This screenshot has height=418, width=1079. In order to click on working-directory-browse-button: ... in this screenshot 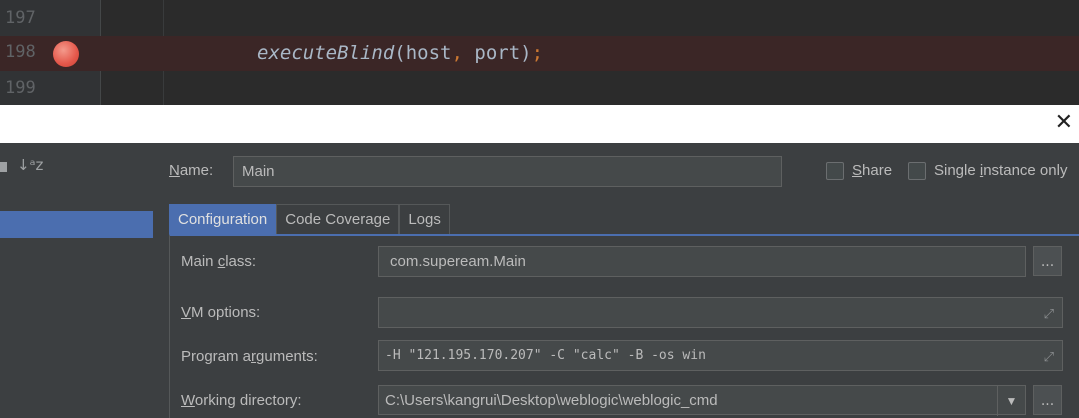, I will do `click(1047, 400)`.